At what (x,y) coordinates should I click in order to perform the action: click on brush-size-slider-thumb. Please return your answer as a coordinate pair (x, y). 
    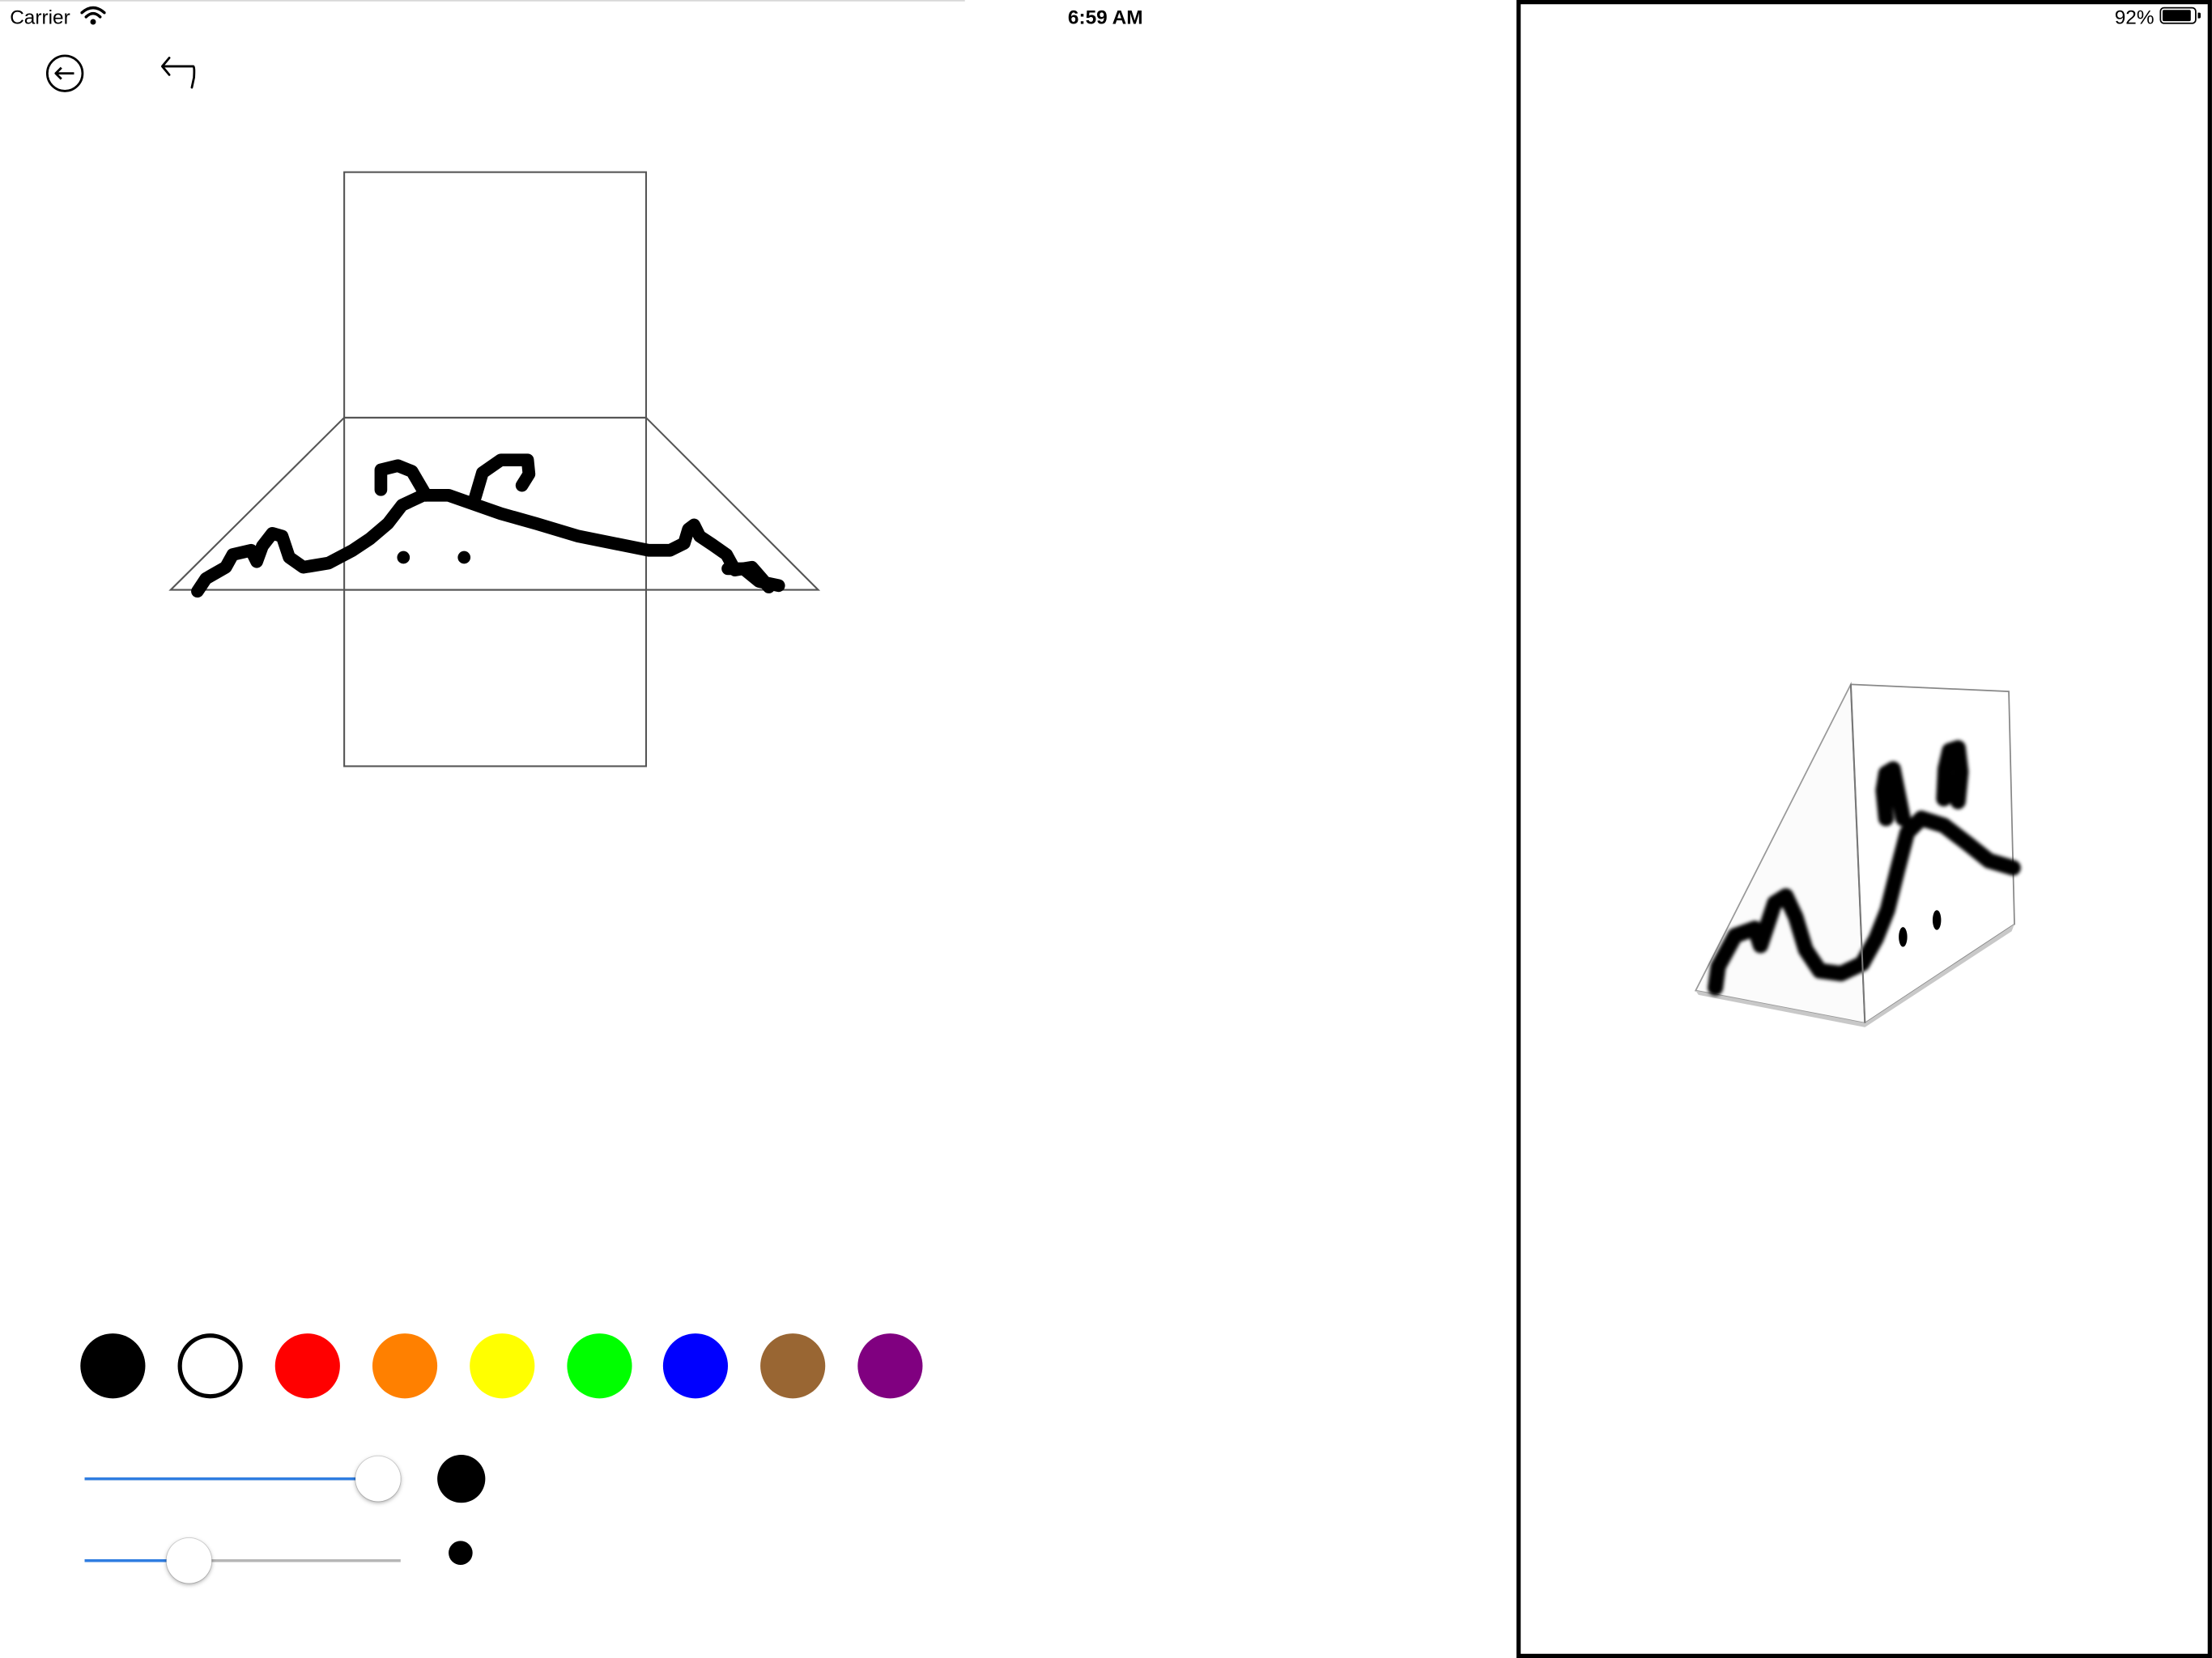
    Looking at the image, I should click on (379, 1479).